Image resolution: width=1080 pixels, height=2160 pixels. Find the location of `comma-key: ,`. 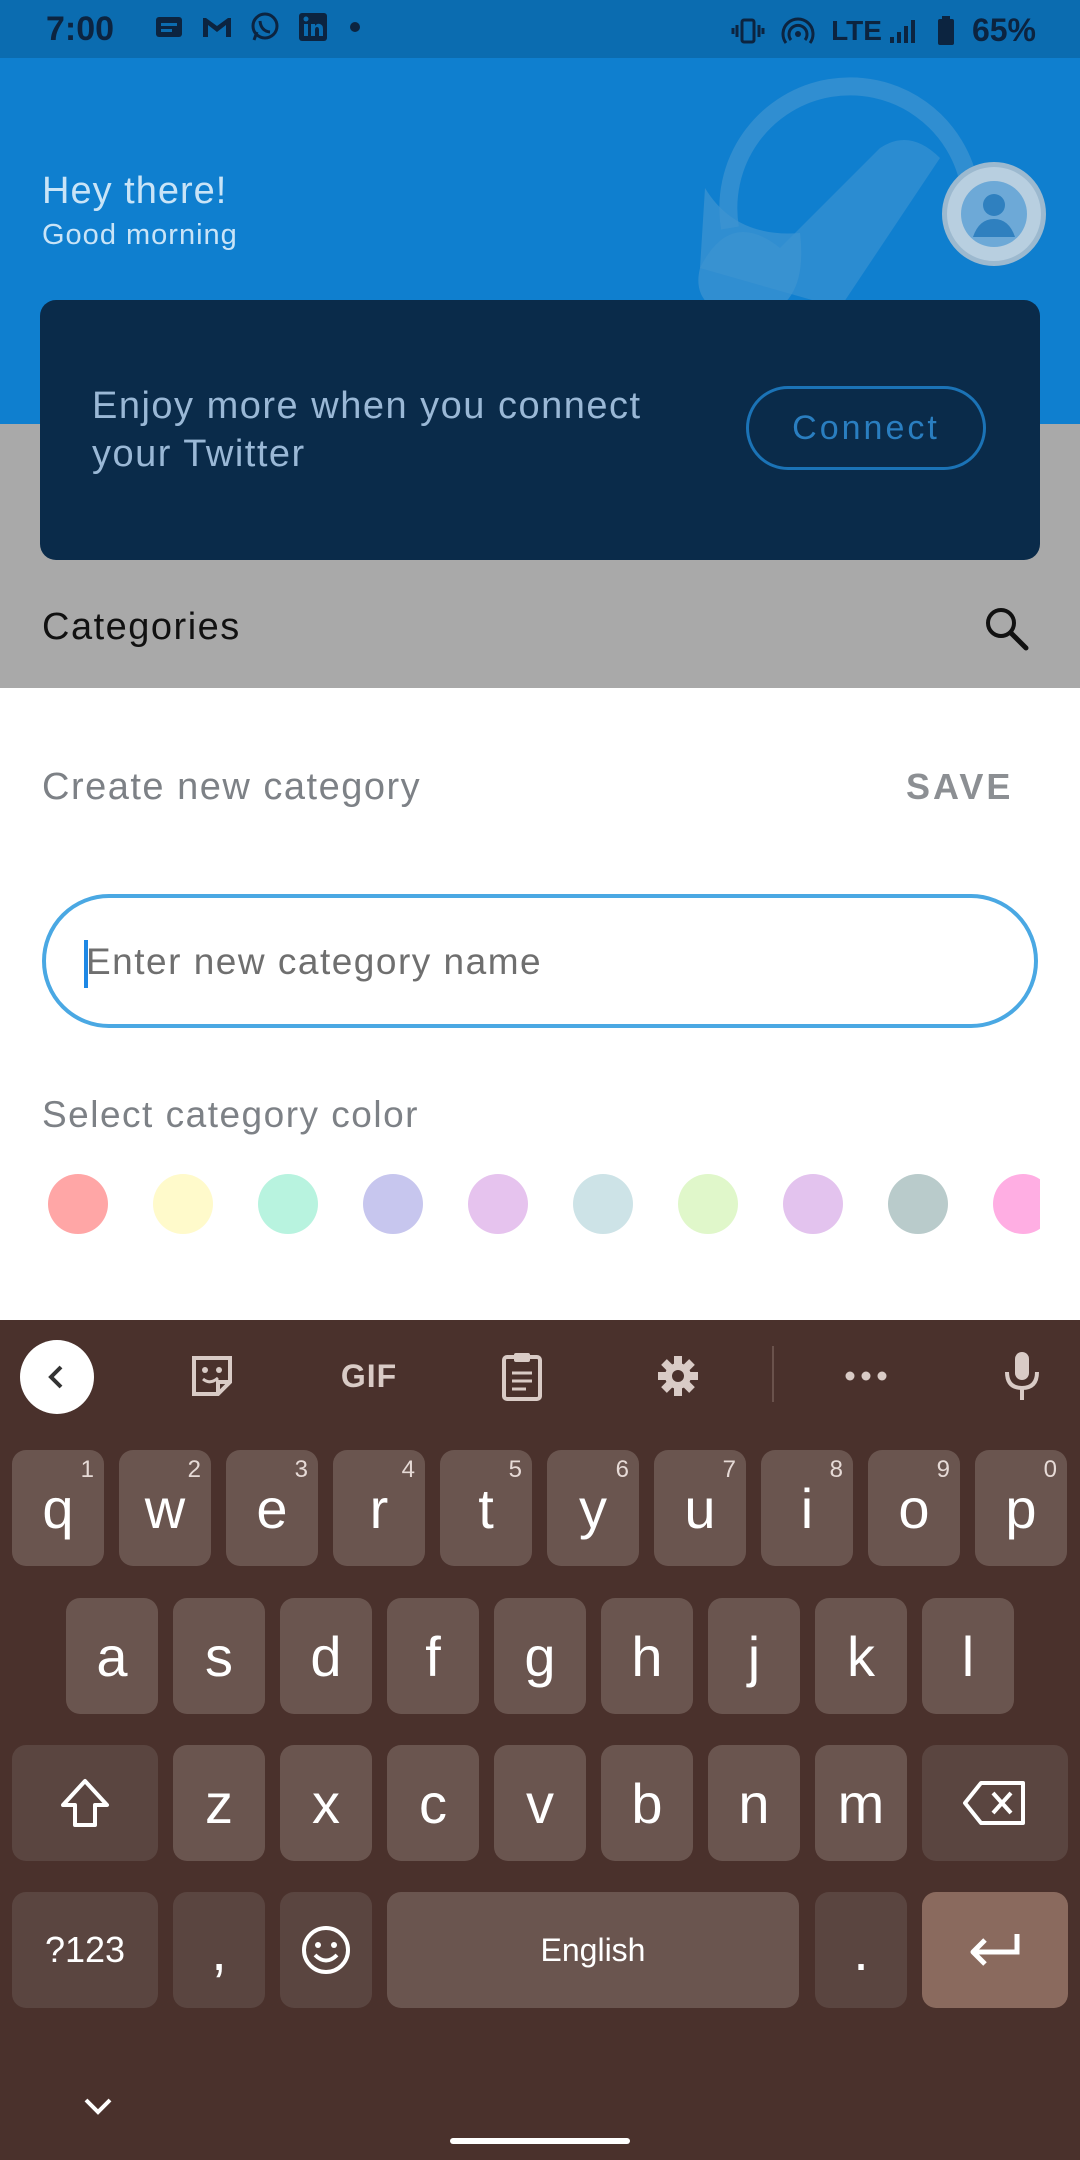

comma-key: , is located at coordinates (219, 1950).